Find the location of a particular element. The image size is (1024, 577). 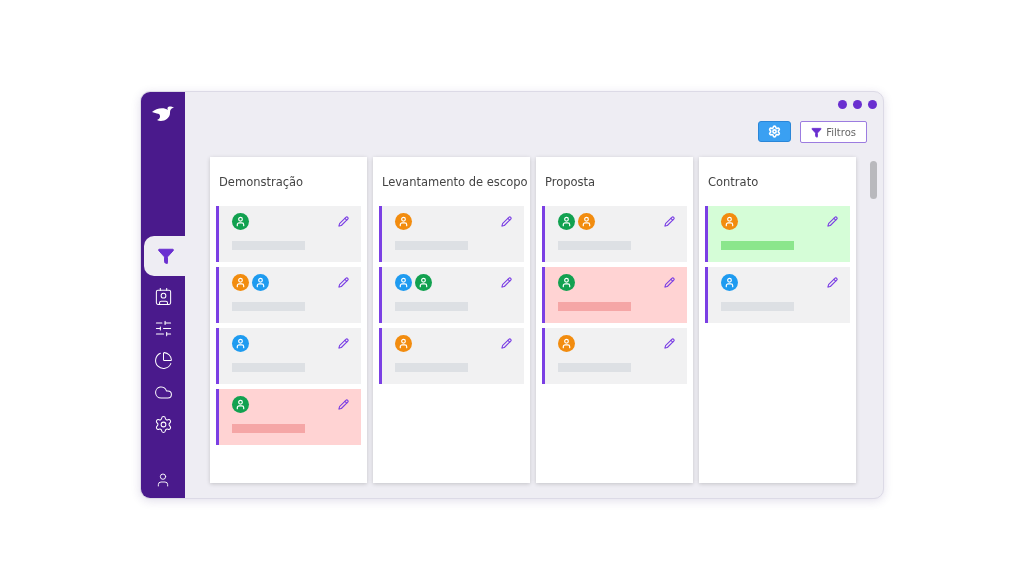

sliders-icon is located at coordinates (163, 328).